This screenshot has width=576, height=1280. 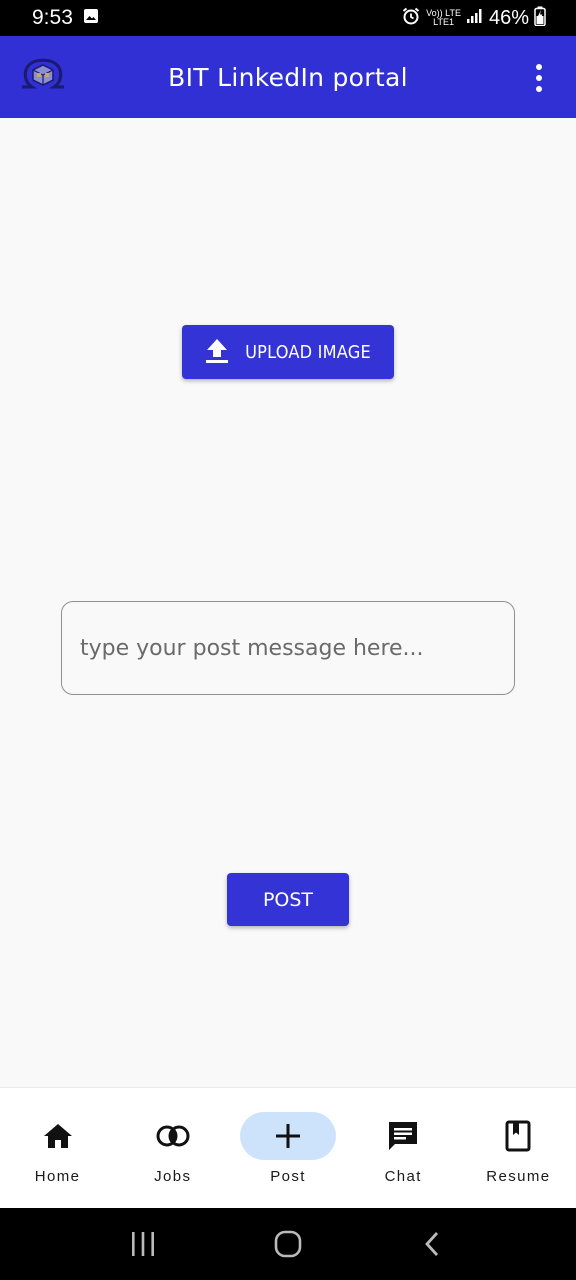 I want to click on home-icon, so click(x=58, y=1136).